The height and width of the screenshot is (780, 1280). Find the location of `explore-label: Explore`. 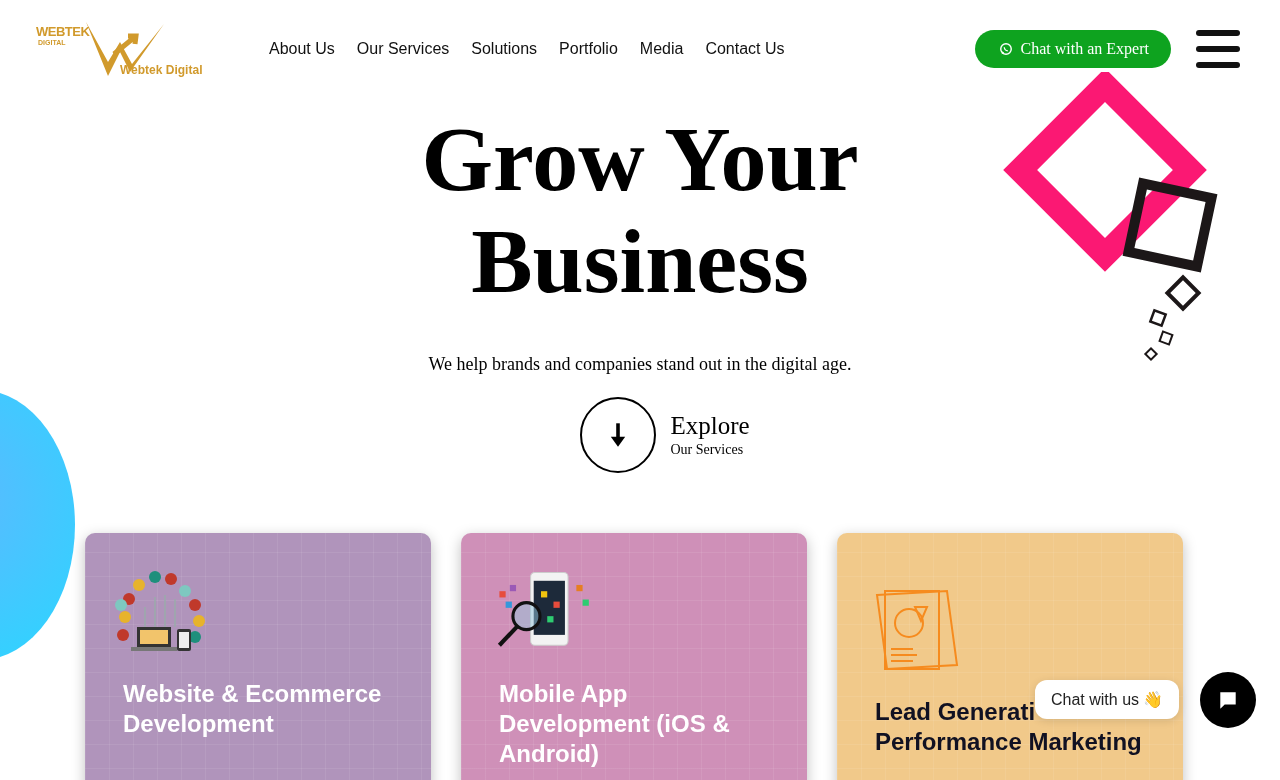

explore-label: Explore is located at coordinates (710, 426).